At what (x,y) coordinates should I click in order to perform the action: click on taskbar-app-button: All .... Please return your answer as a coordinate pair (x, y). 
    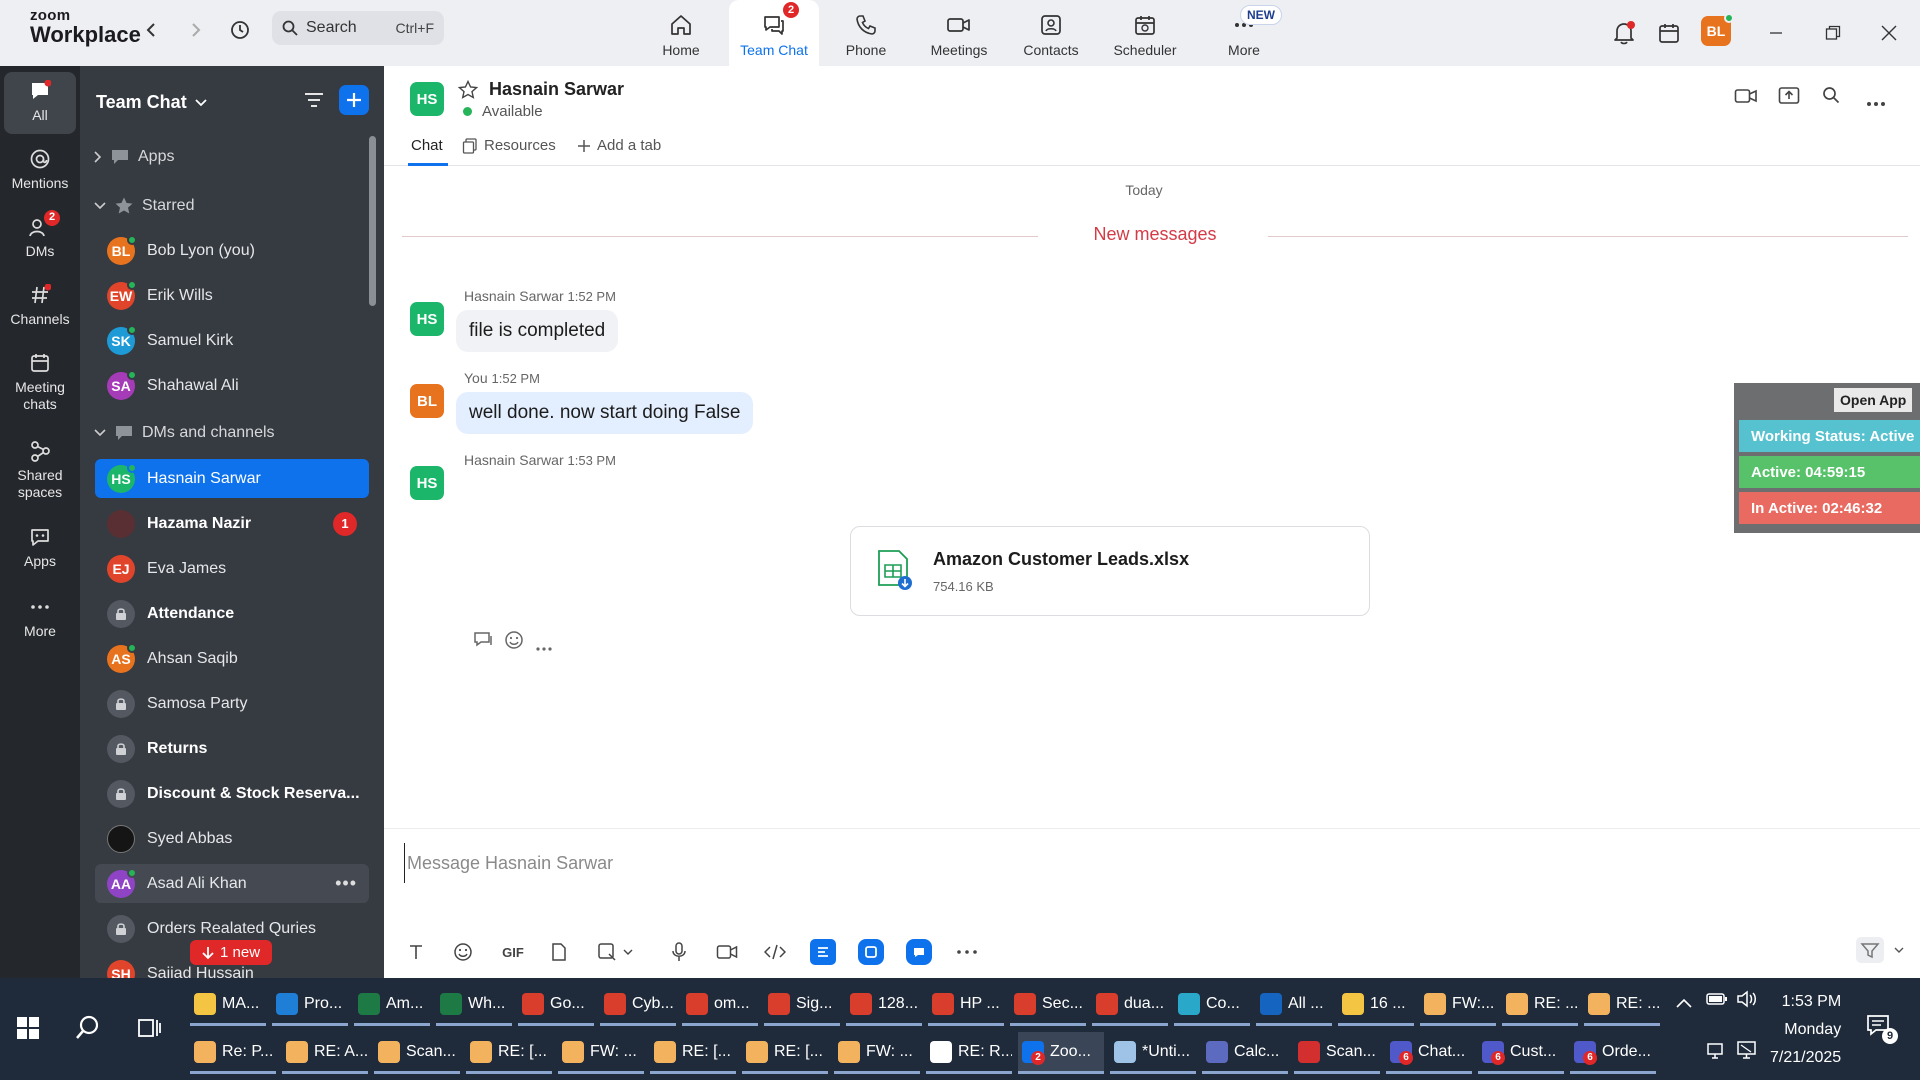
    Looking at the image, I should click on (1294, 1005).